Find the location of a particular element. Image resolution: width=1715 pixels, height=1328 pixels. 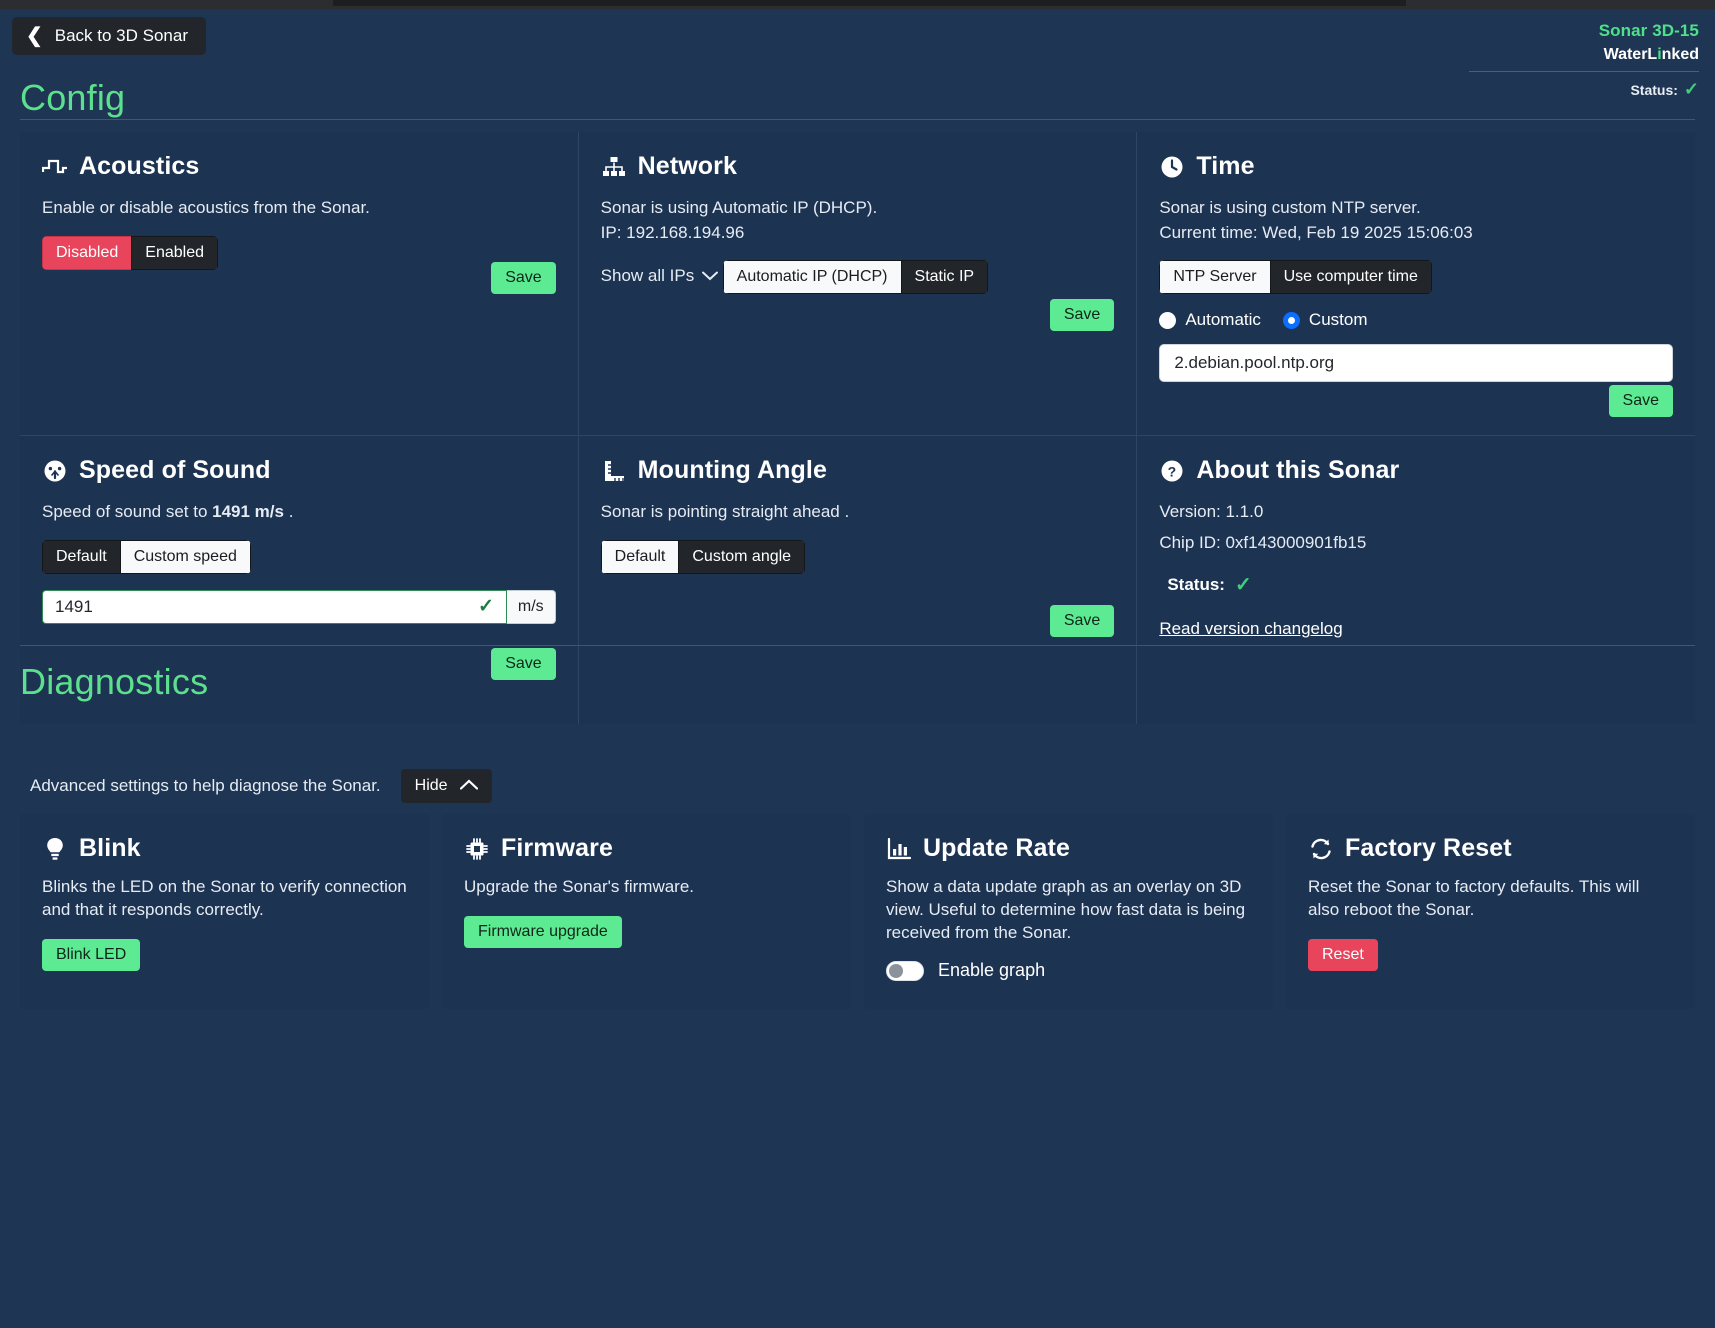

acoustics-title: Acoustics is located at coordinates (299, 166).